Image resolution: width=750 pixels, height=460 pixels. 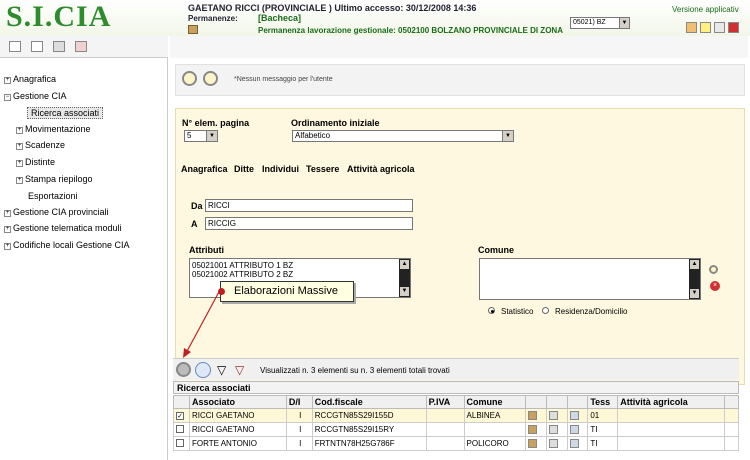 I want to click on logout-icon, so click(x=733, y=27).